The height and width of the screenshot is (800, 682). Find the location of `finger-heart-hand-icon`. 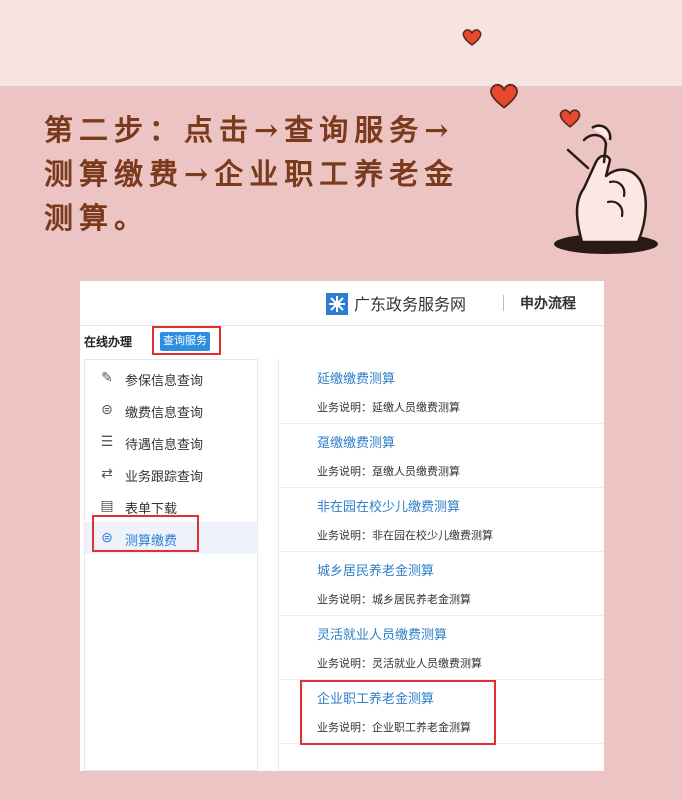

finger-heart-hand-icon is located at coordinates (606, 189).